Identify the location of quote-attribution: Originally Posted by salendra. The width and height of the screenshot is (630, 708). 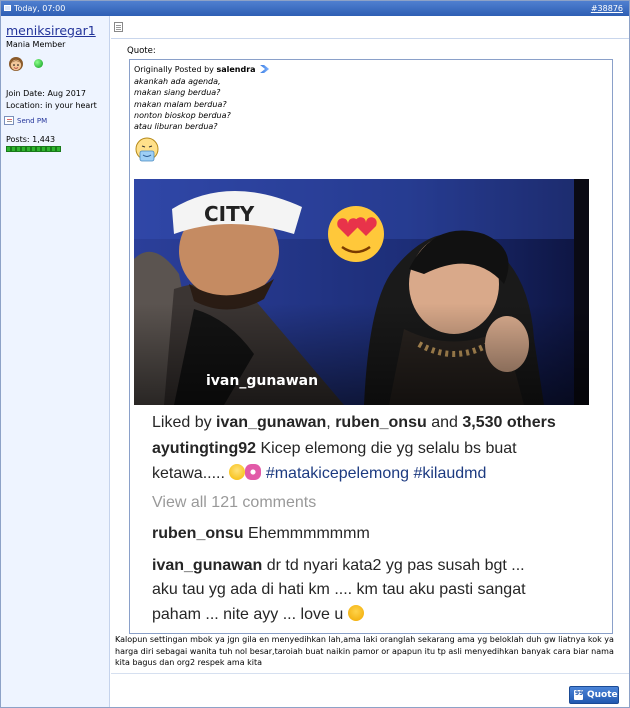
(202, 69).